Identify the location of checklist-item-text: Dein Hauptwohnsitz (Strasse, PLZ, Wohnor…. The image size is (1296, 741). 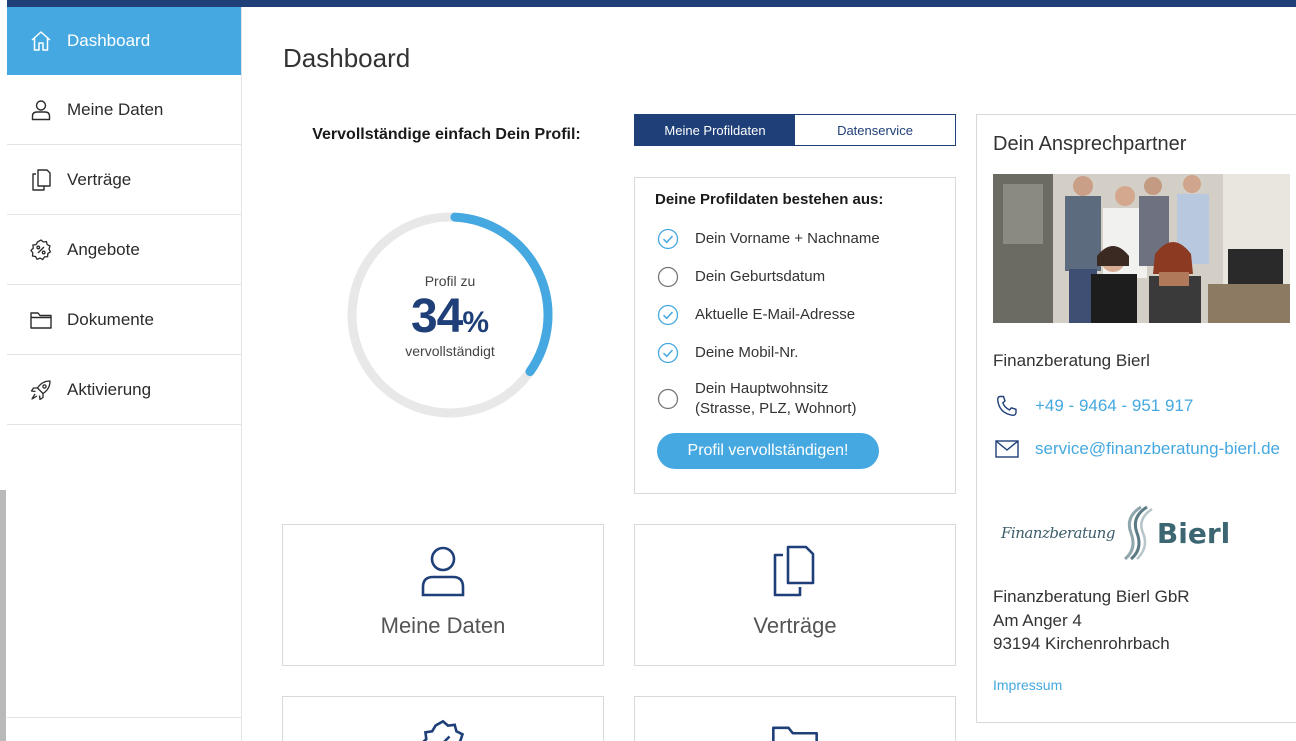
(775, 399).